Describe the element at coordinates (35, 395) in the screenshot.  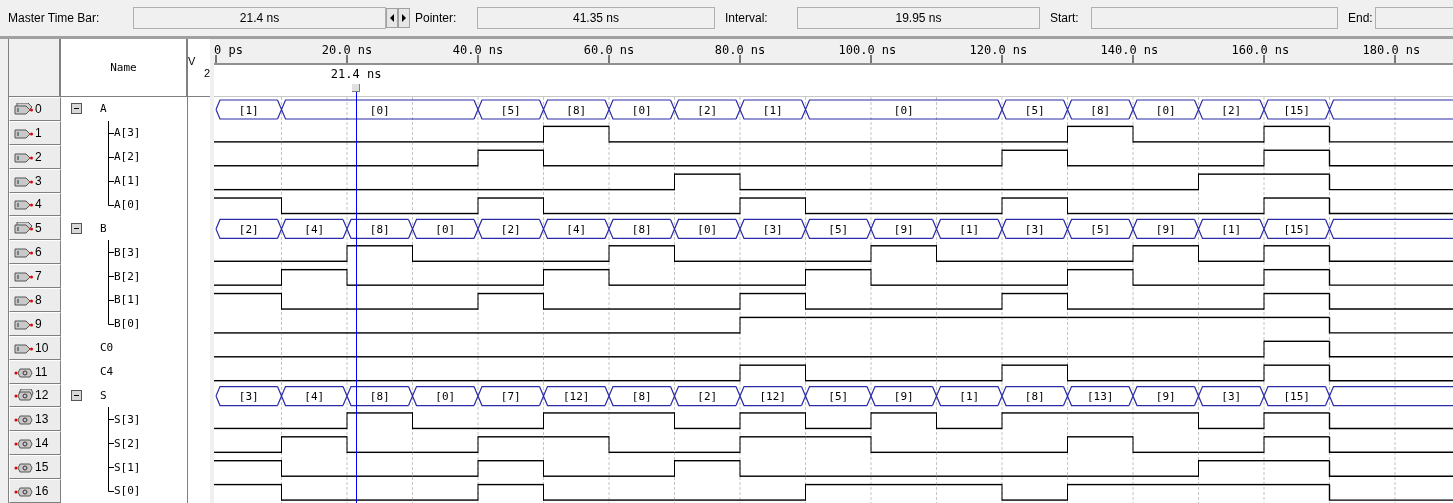
I see `node-button: 12` at that location.